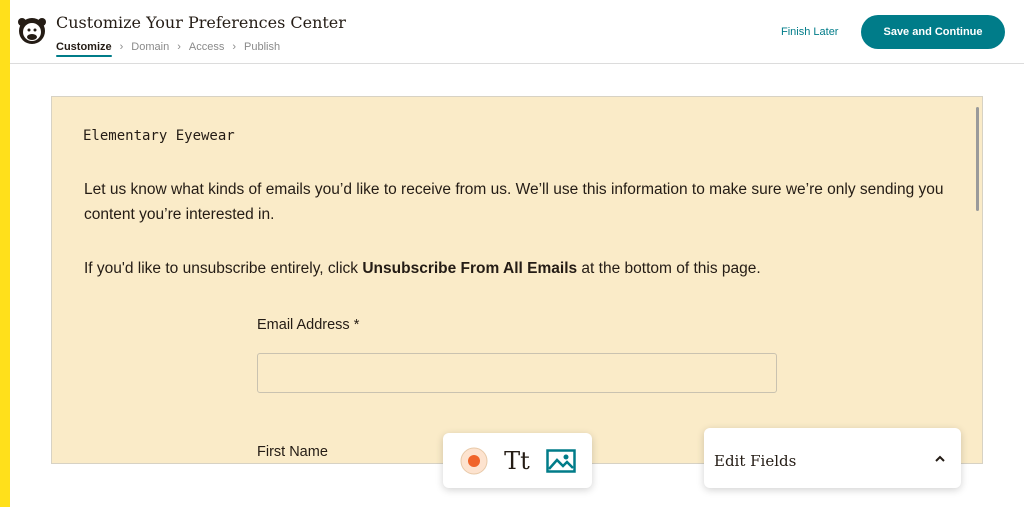 This screenshot has width=1024, height=507. I want to click on mailchimp-logo-icon, so click(32, 30).